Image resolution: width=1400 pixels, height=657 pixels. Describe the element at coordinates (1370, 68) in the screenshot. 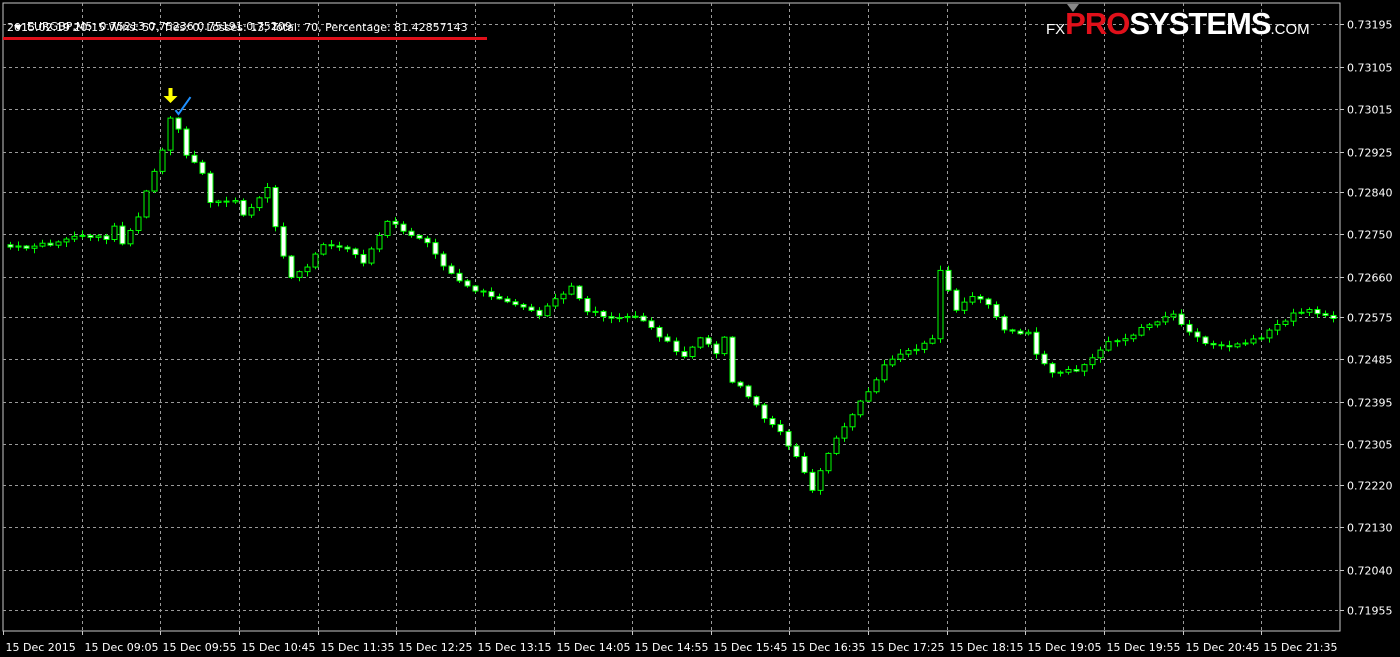

I see `price-tick-label: 0.73105` at that location.